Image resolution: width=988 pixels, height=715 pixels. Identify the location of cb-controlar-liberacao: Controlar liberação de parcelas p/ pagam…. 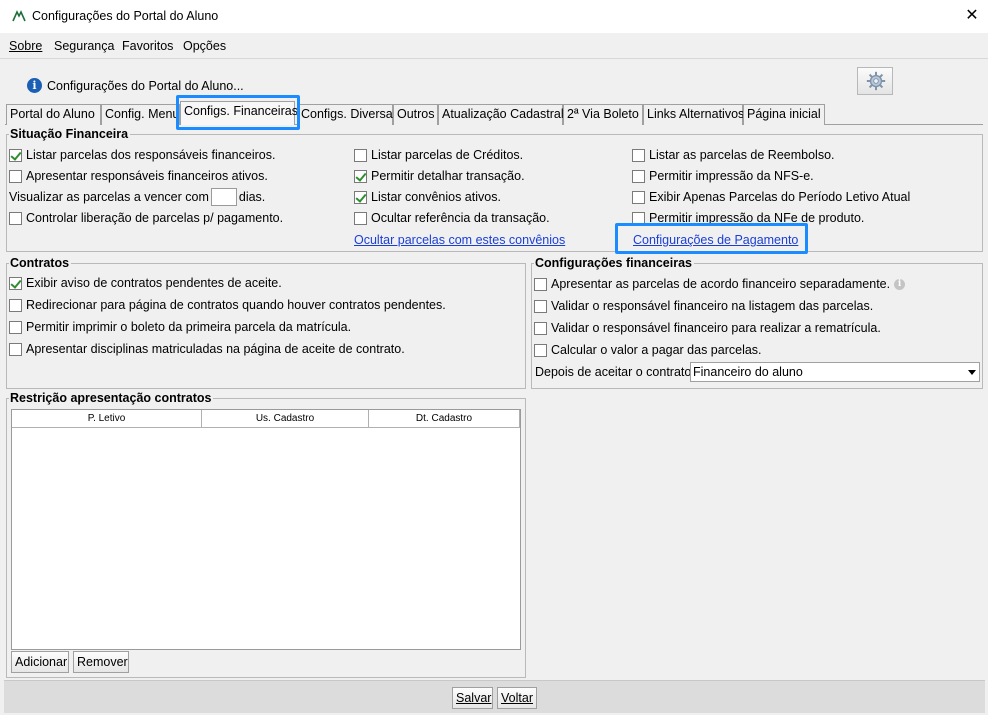
(146, 218).